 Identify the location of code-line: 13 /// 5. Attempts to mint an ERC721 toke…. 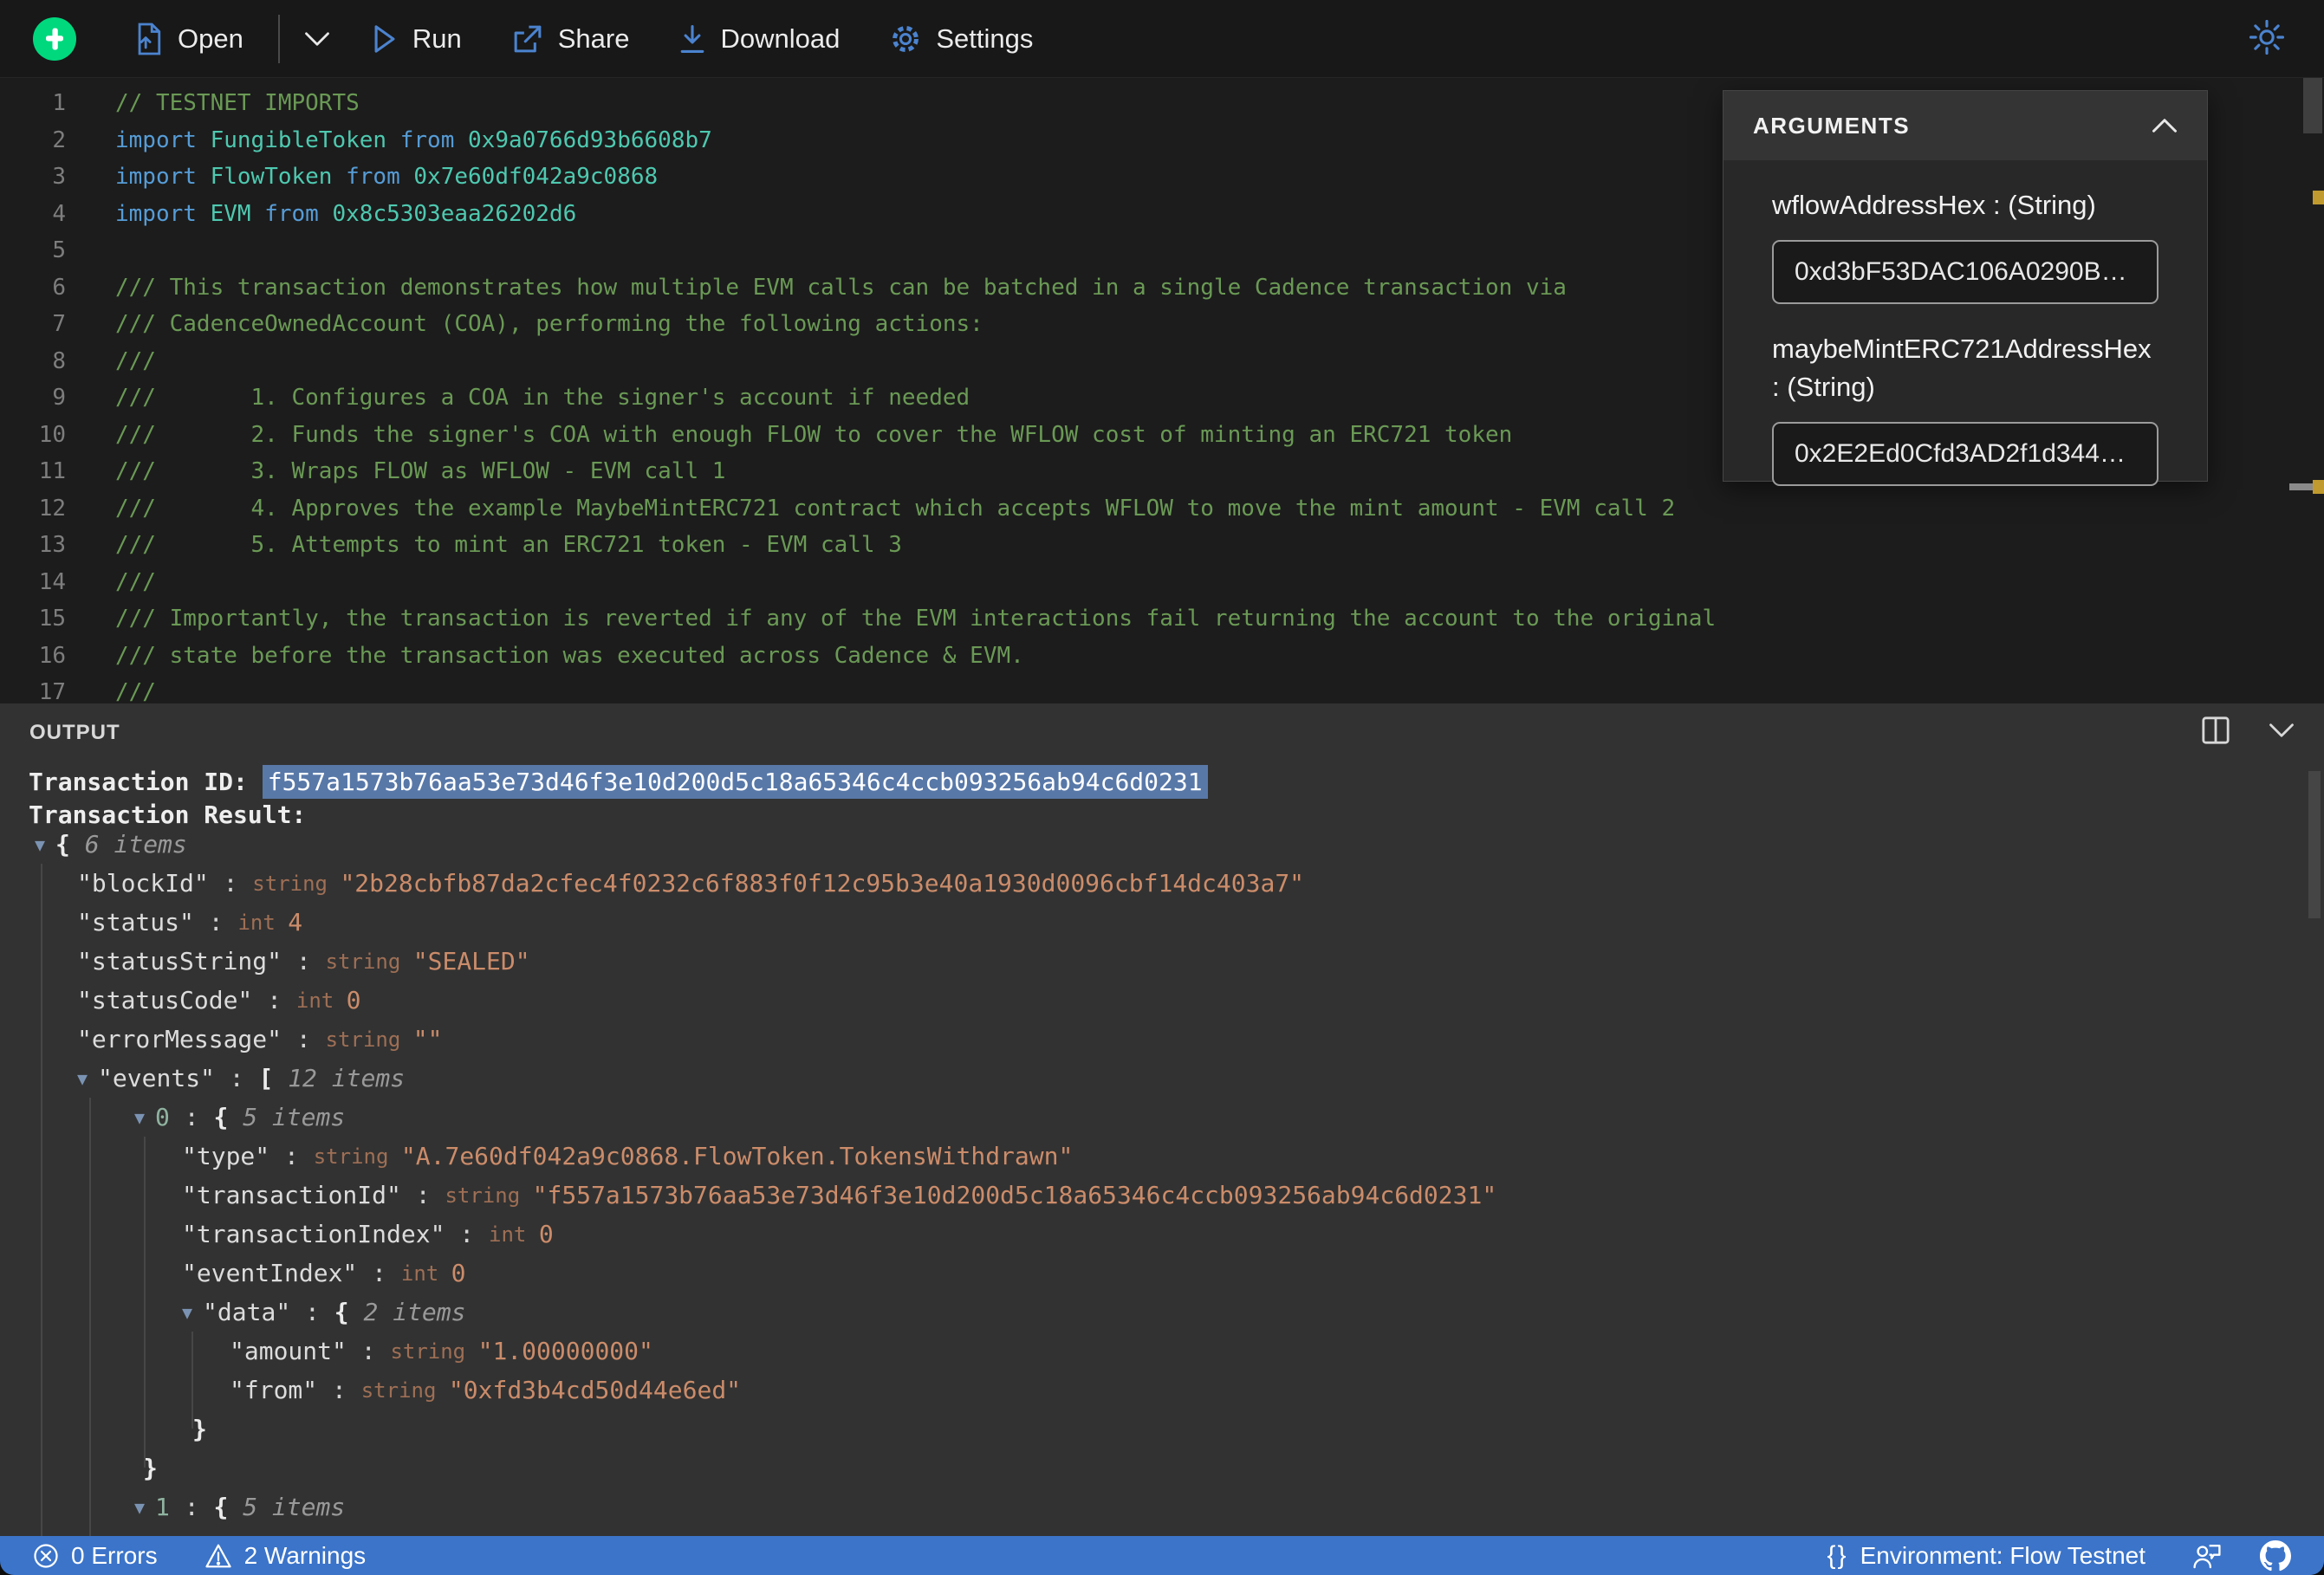
(1144, 545).